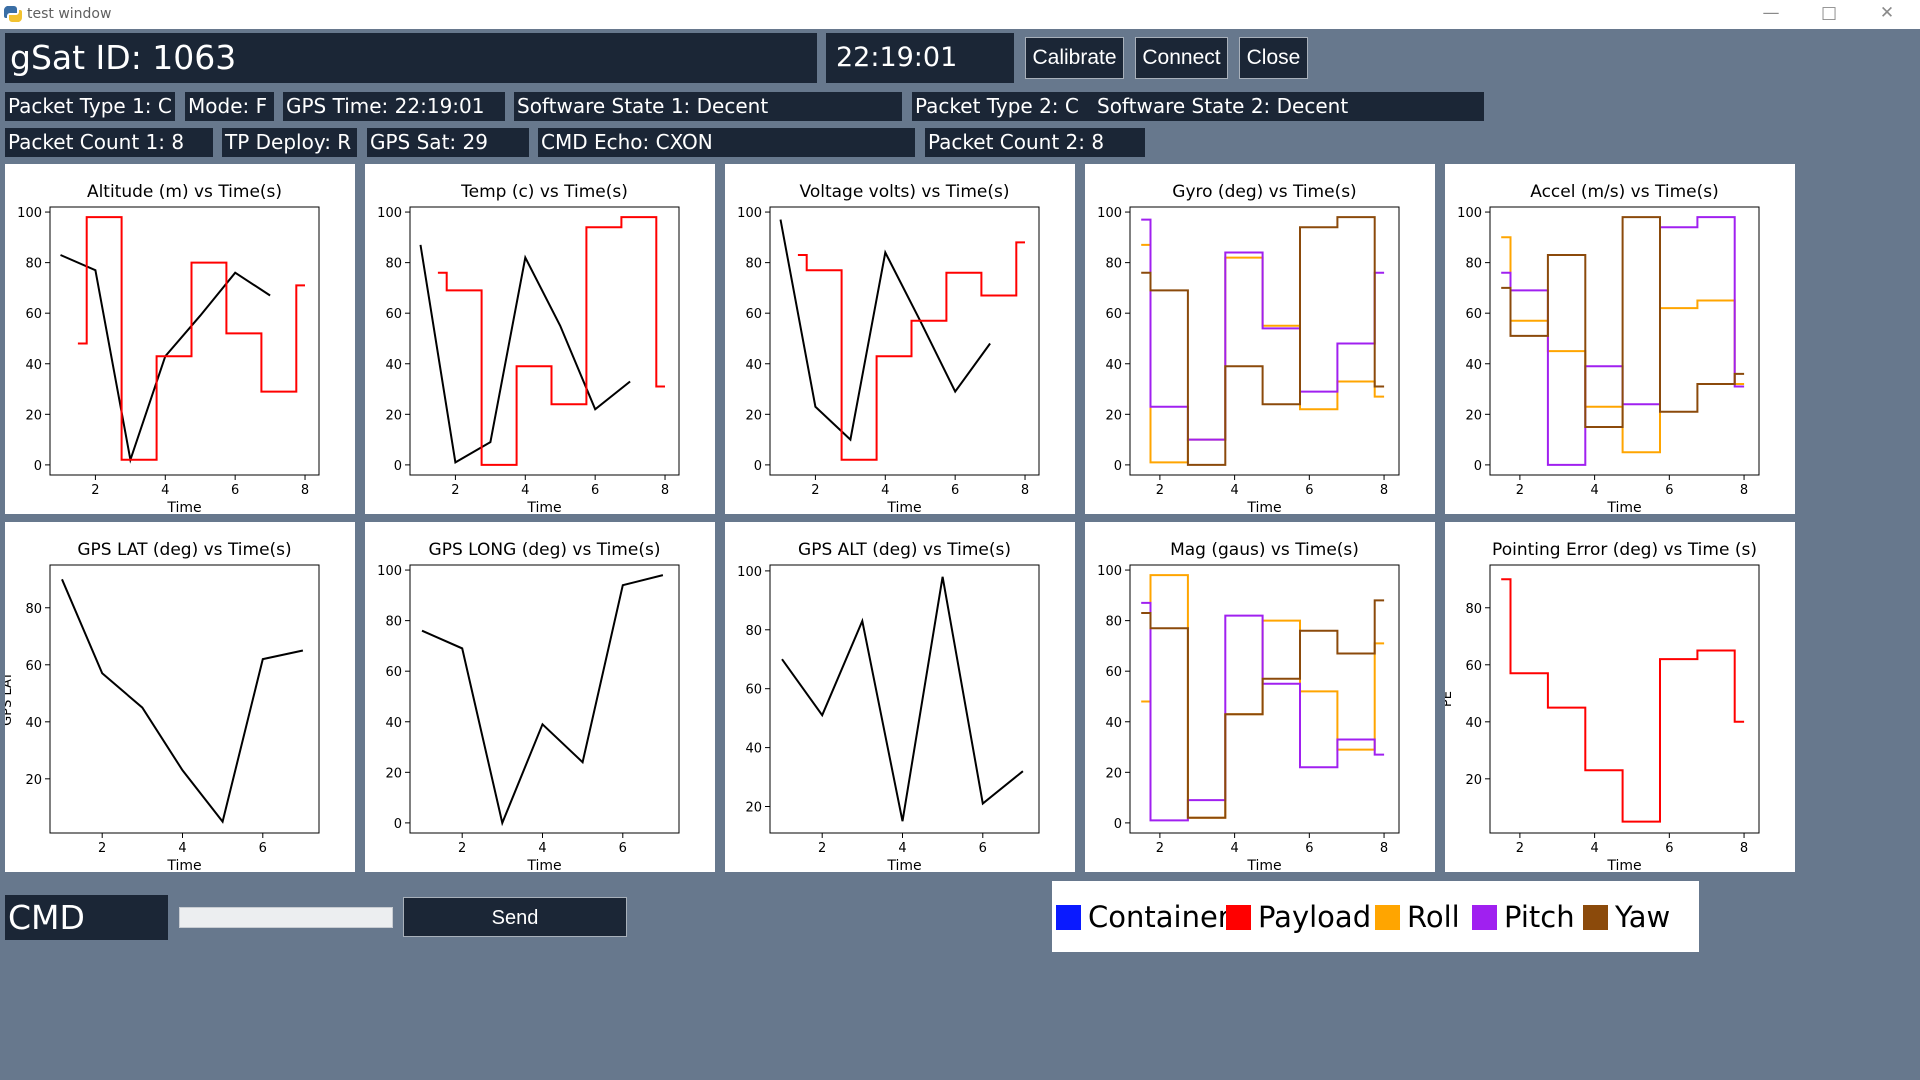 The height and width of the screenshot is (1080, 1920). What do you see at coordinates (411, 58) in the screenshot?
I see `gsat-id-display: gSat ID: 1063` at bounding box center [411, 58].